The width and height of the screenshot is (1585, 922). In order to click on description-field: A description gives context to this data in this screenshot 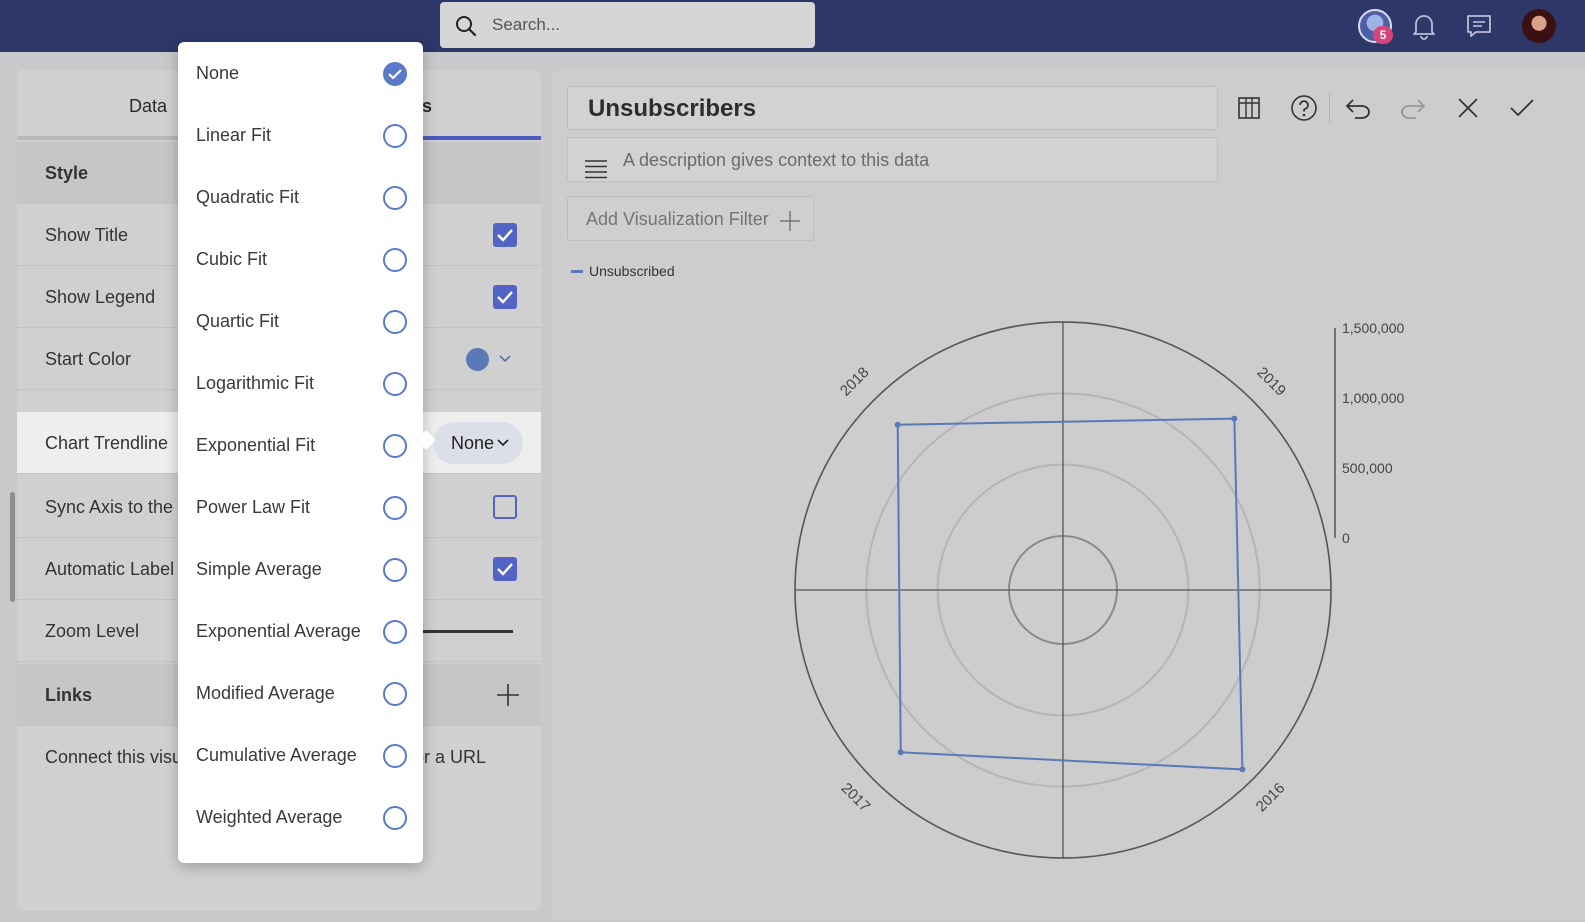, I will do `click(892, 159)`.